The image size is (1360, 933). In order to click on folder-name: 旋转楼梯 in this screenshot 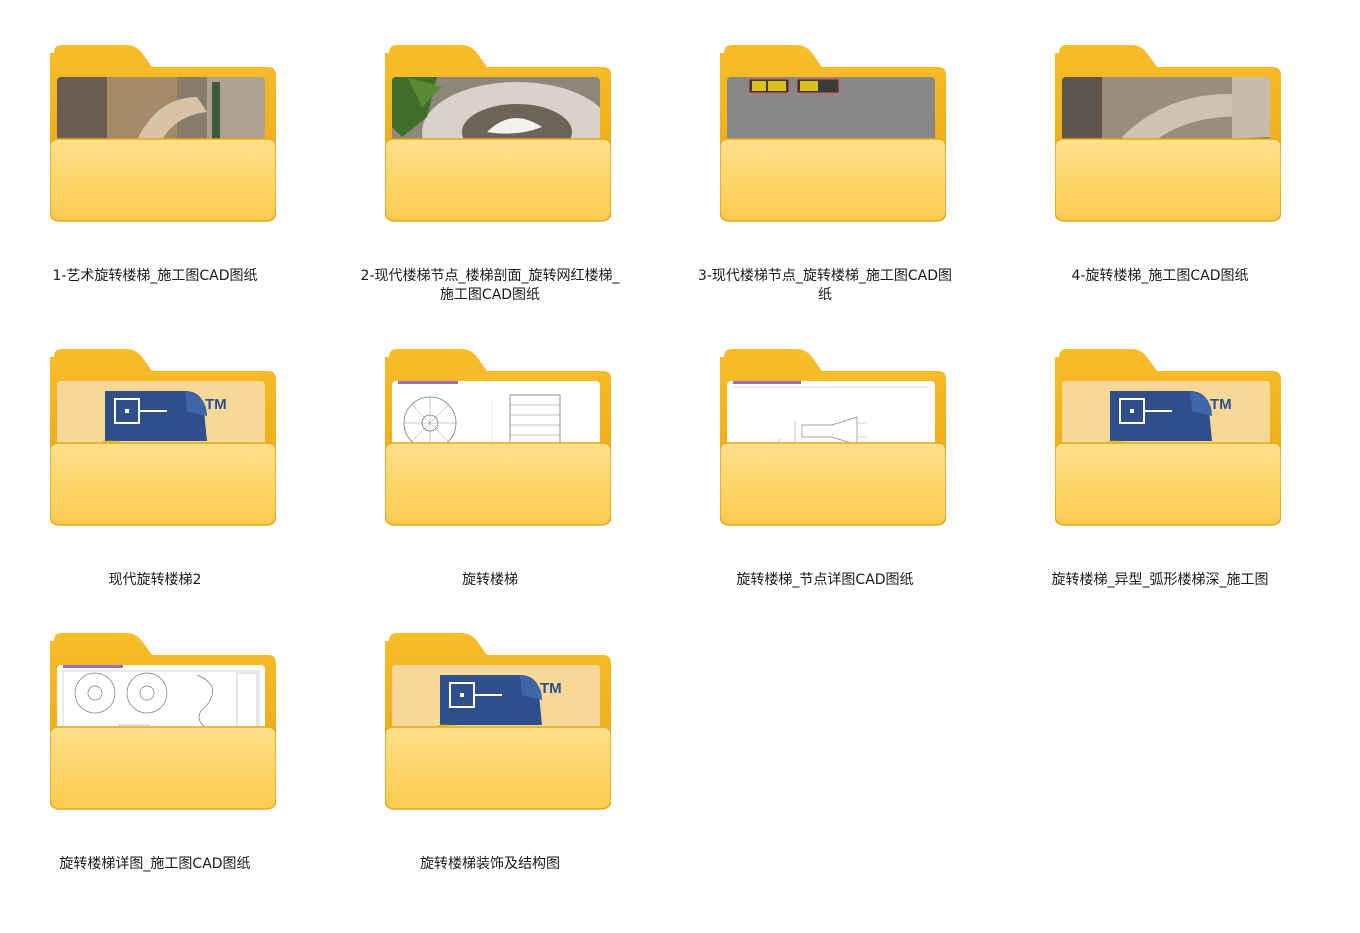, I will do `click(490, 580)`.